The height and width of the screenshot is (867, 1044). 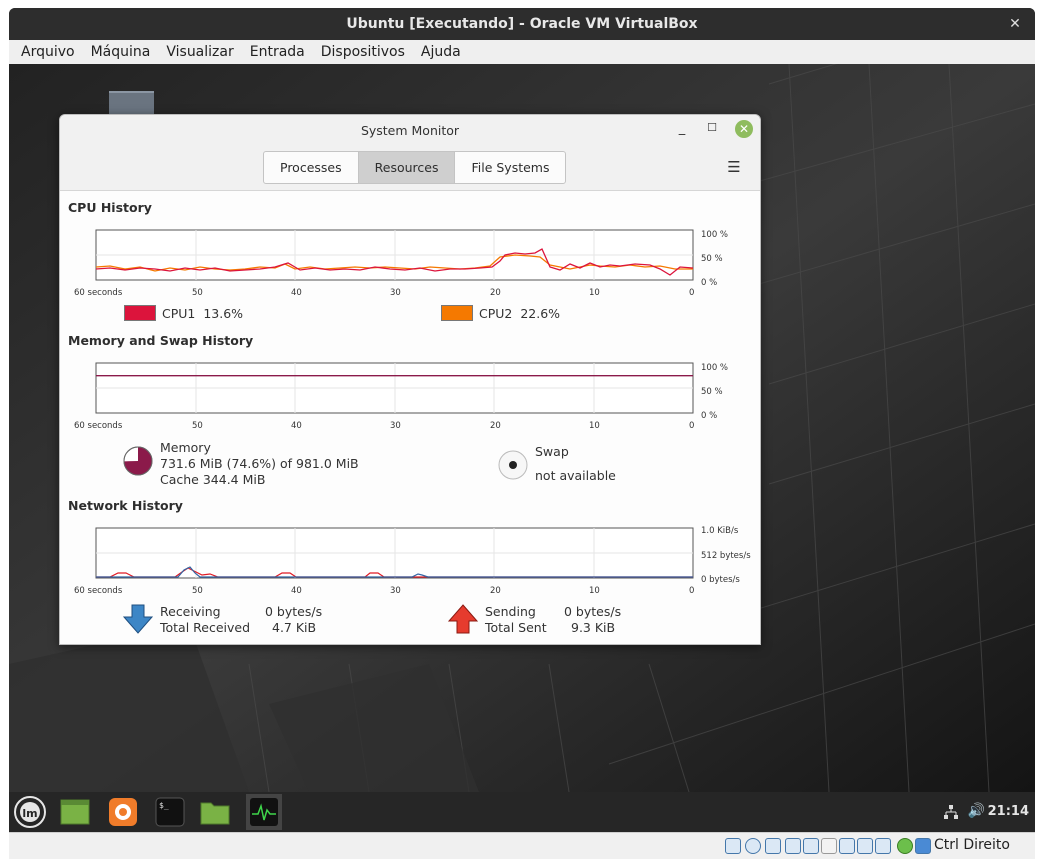 What do you see at coordinates (522, 845) in the screenshot?
I see `virtualbox-statusbar: Ctrl Direito` at bounding box center [522, 845].